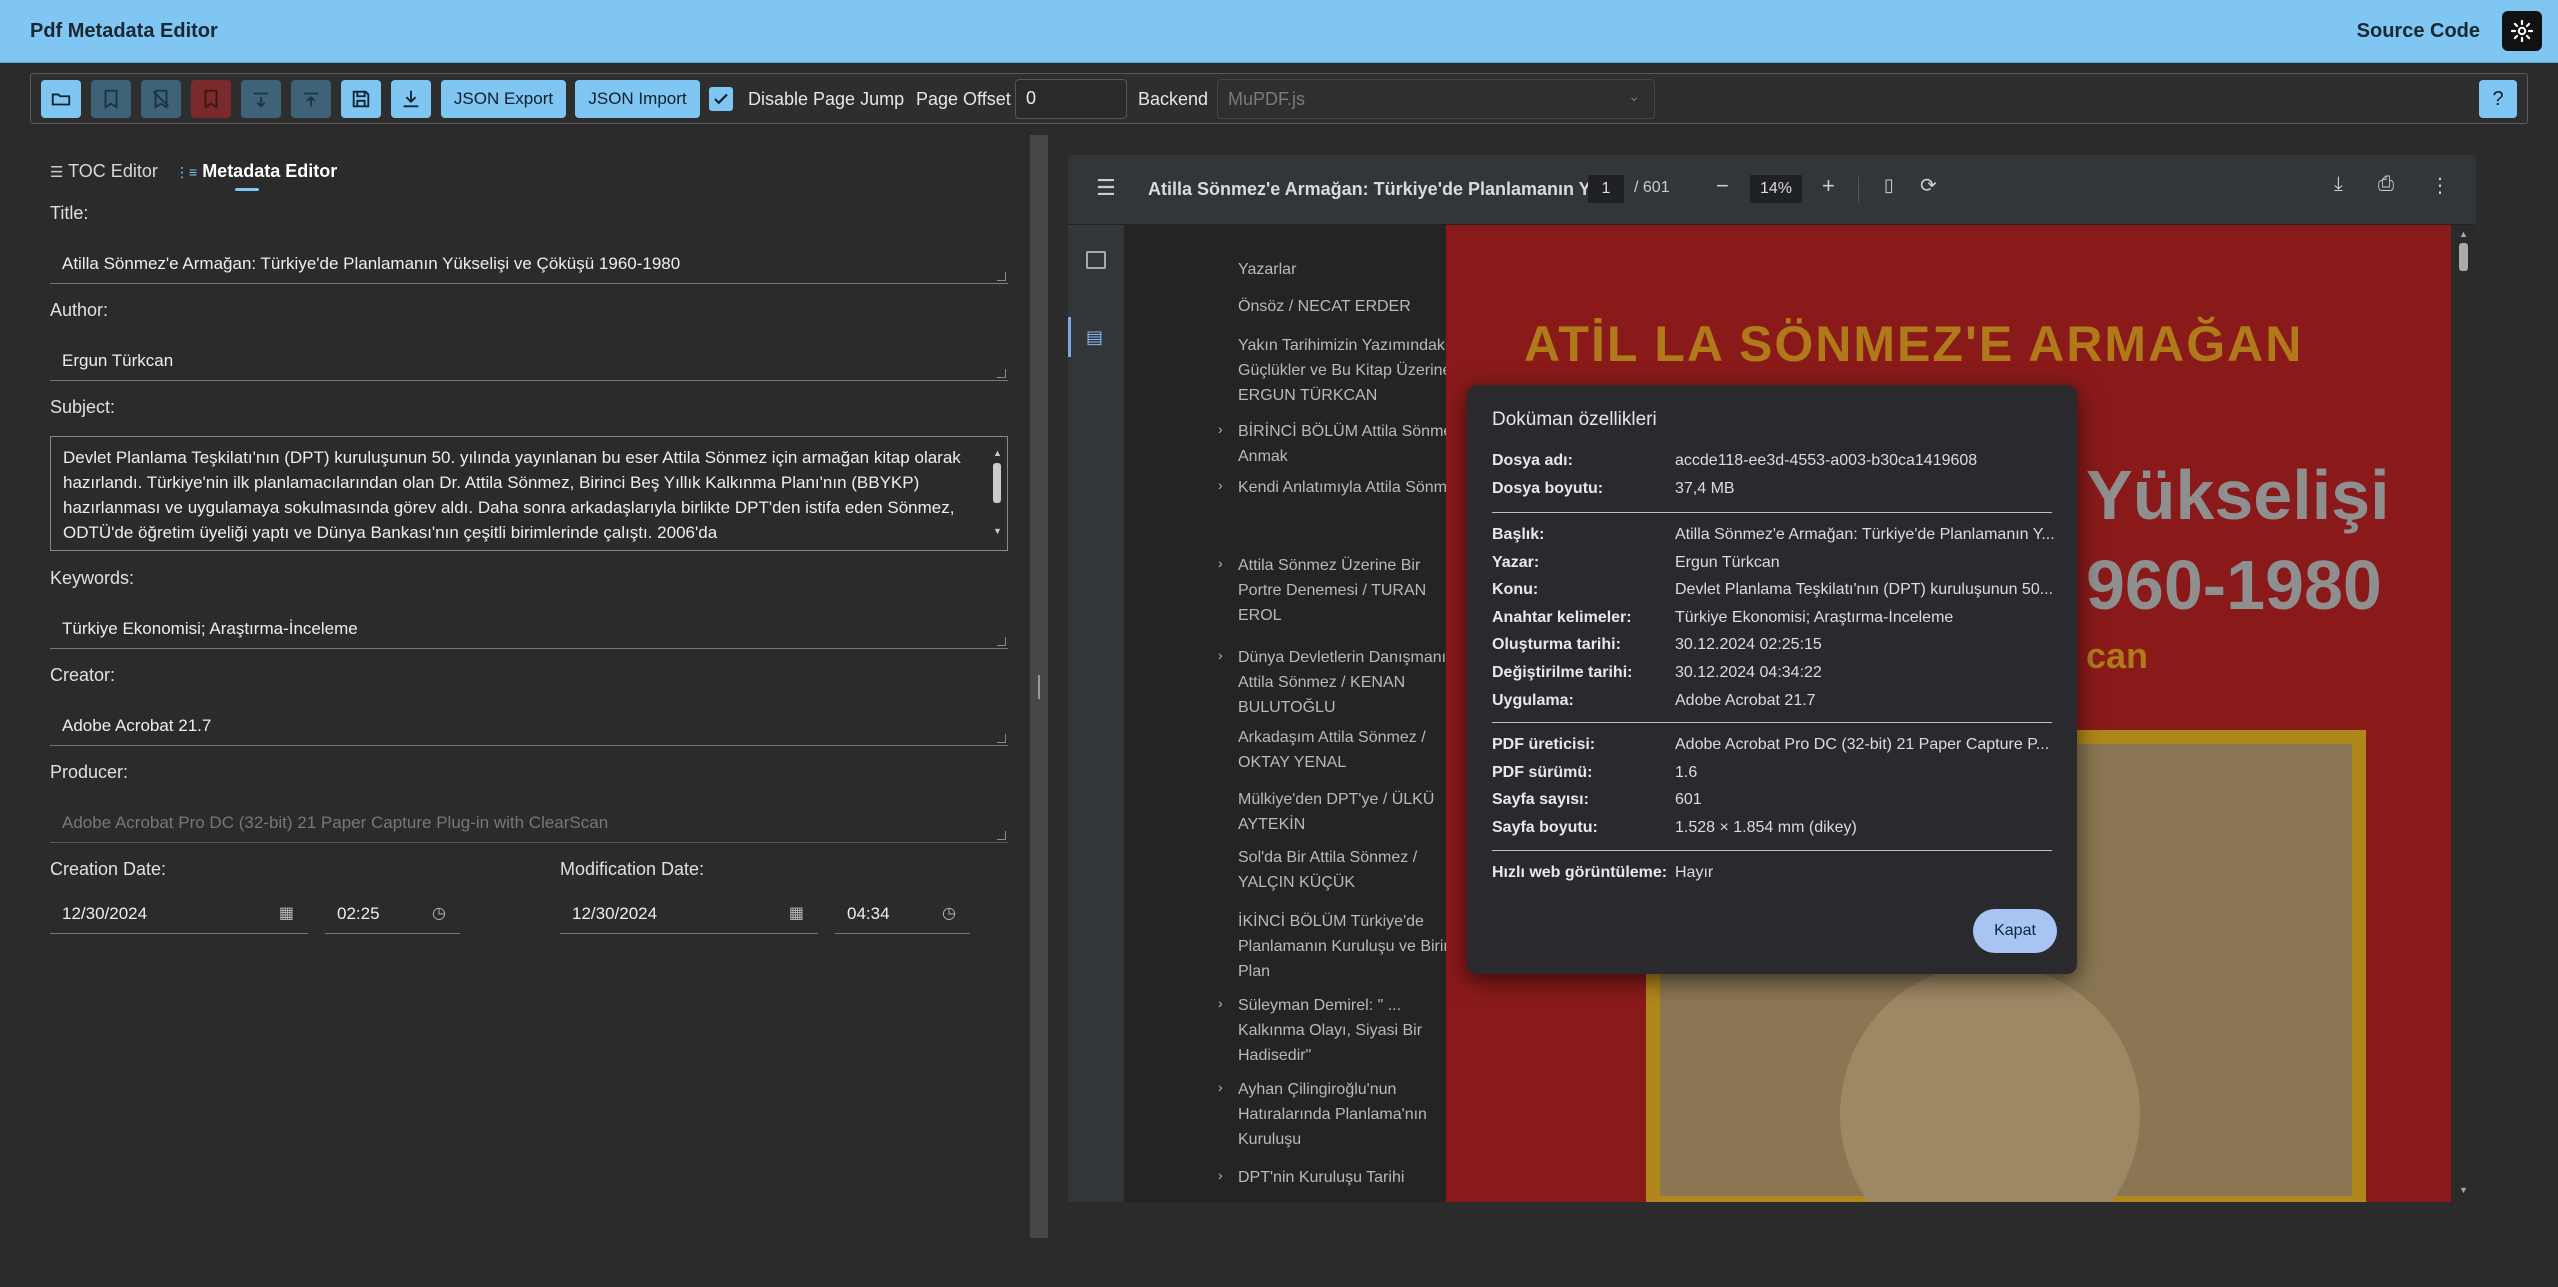  What do you see at coordinates (1574, 419) in the screenshot?
I see `dialog-title: Doküman özellikleri` at bounding box center [1574, 419].